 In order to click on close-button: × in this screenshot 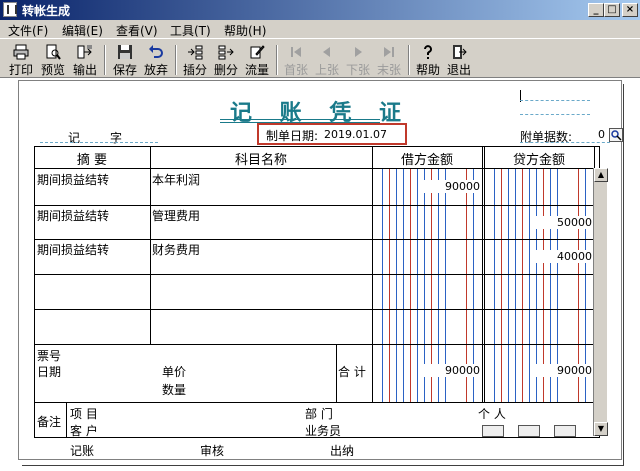, I will do `click(630, 10)`.